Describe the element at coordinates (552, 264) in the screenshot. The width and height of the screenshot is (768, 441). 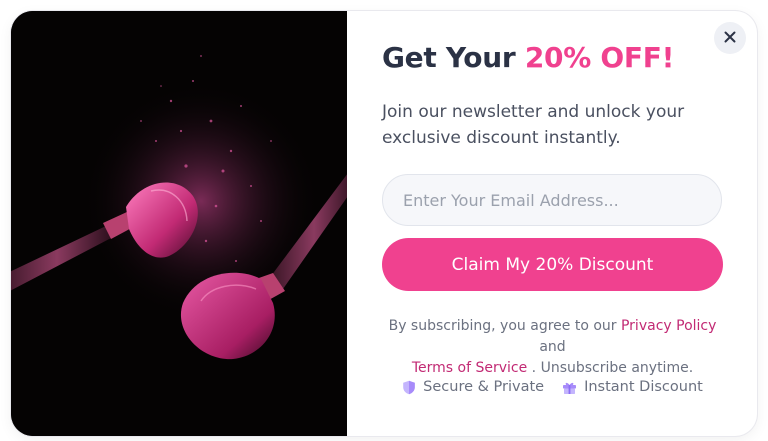
I see `claim-discount-button: Claim My 20% Discount` at that location.